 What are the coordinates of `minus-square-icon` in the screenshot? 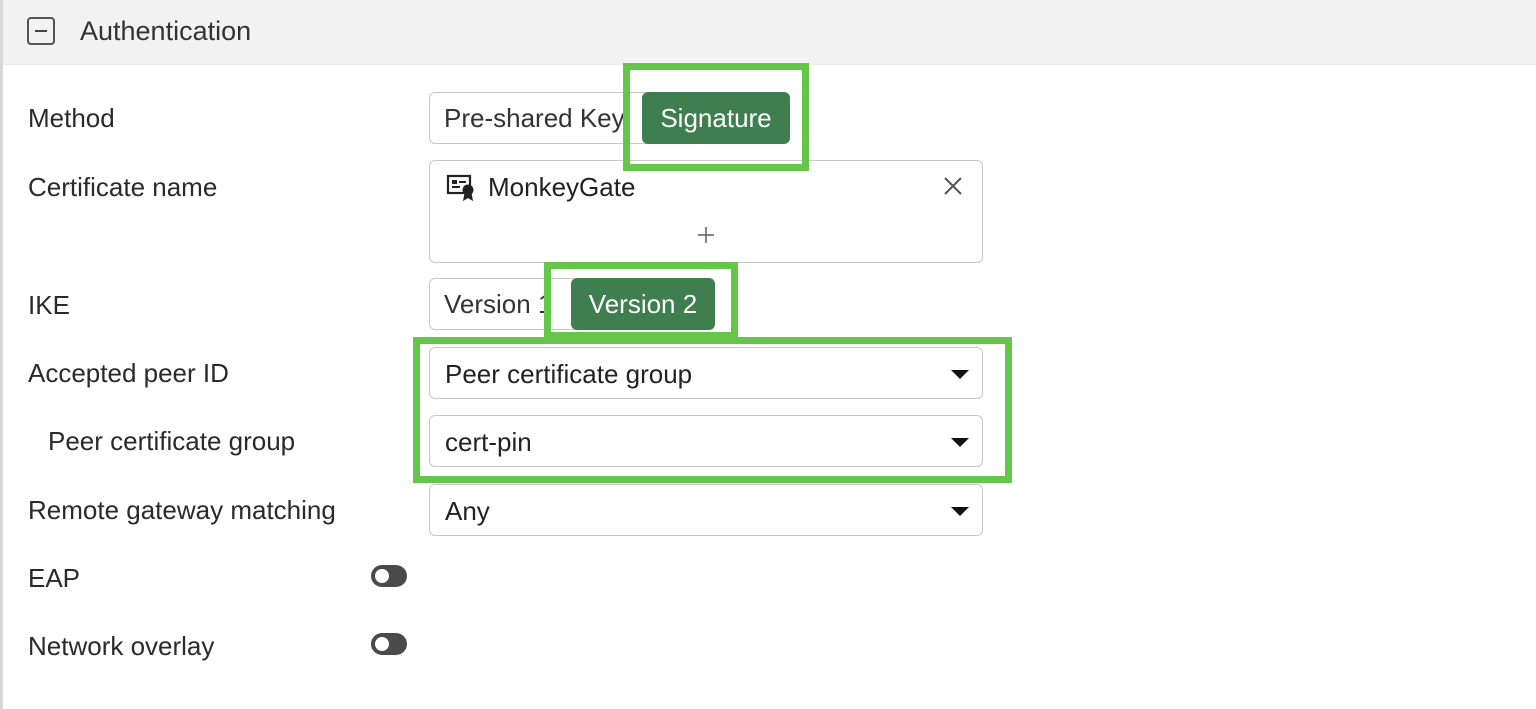 It's located at (41, 31).